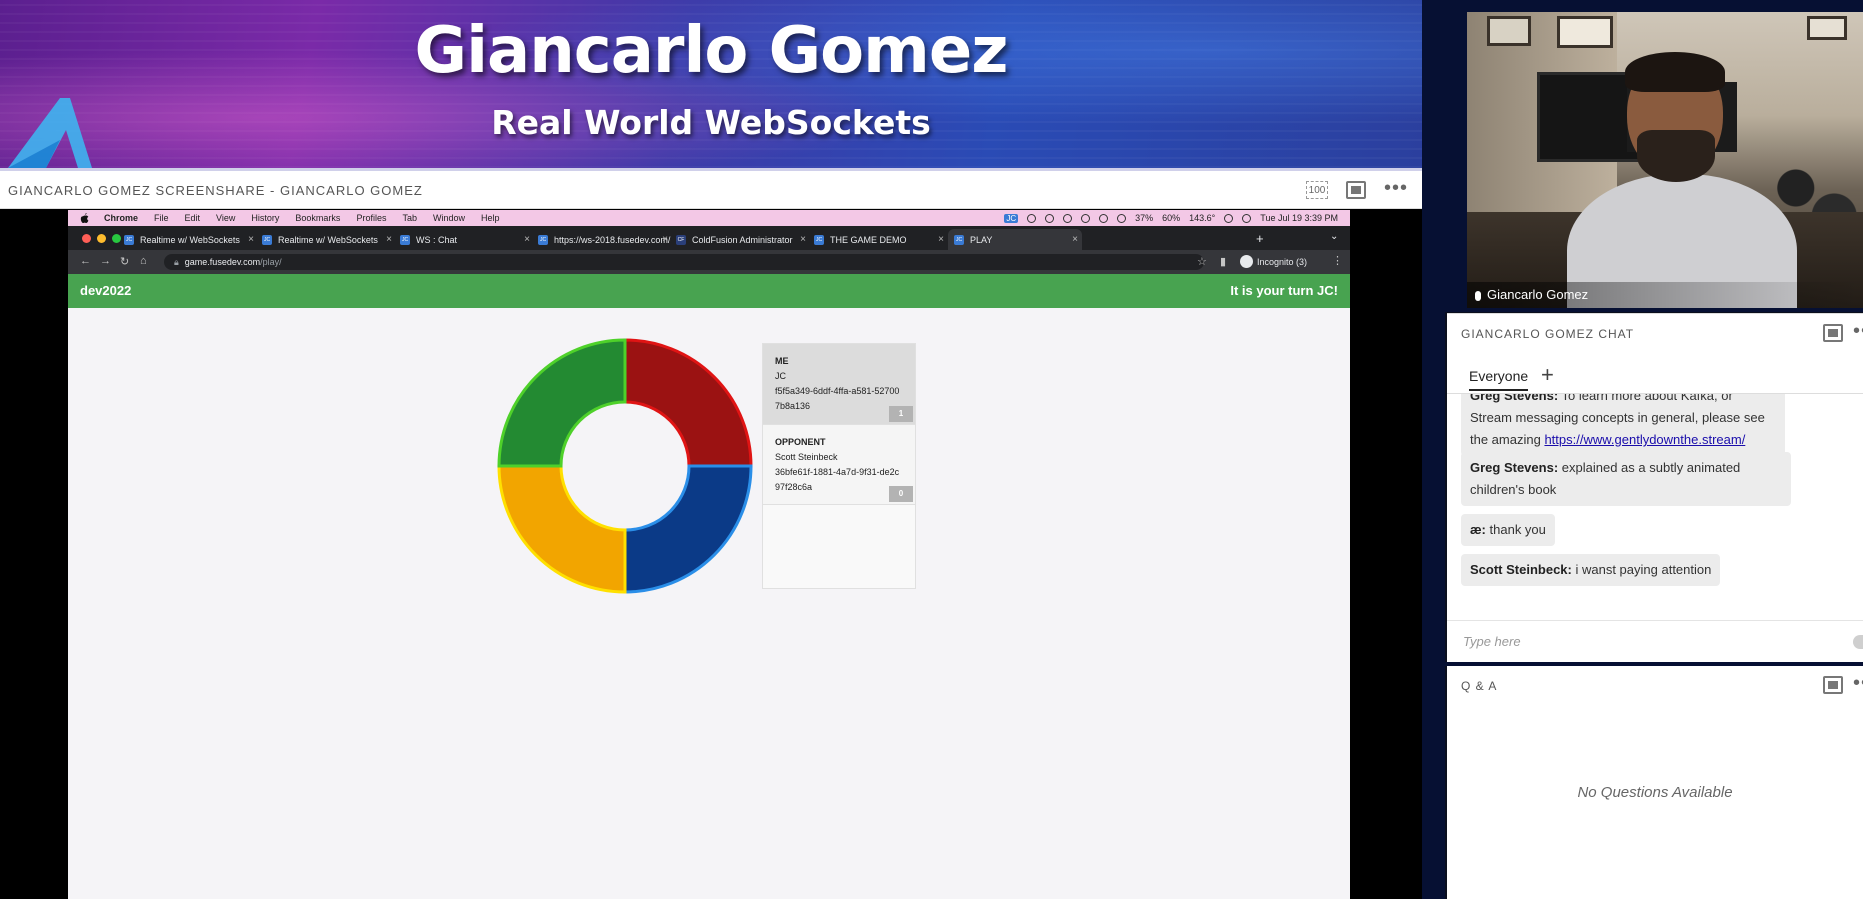 This screenshot has height=899, width=1863. What do you see at coordinates (449, 218) in the screenshot?
I see `menu-window: Window` at bounding box center [449, 218].